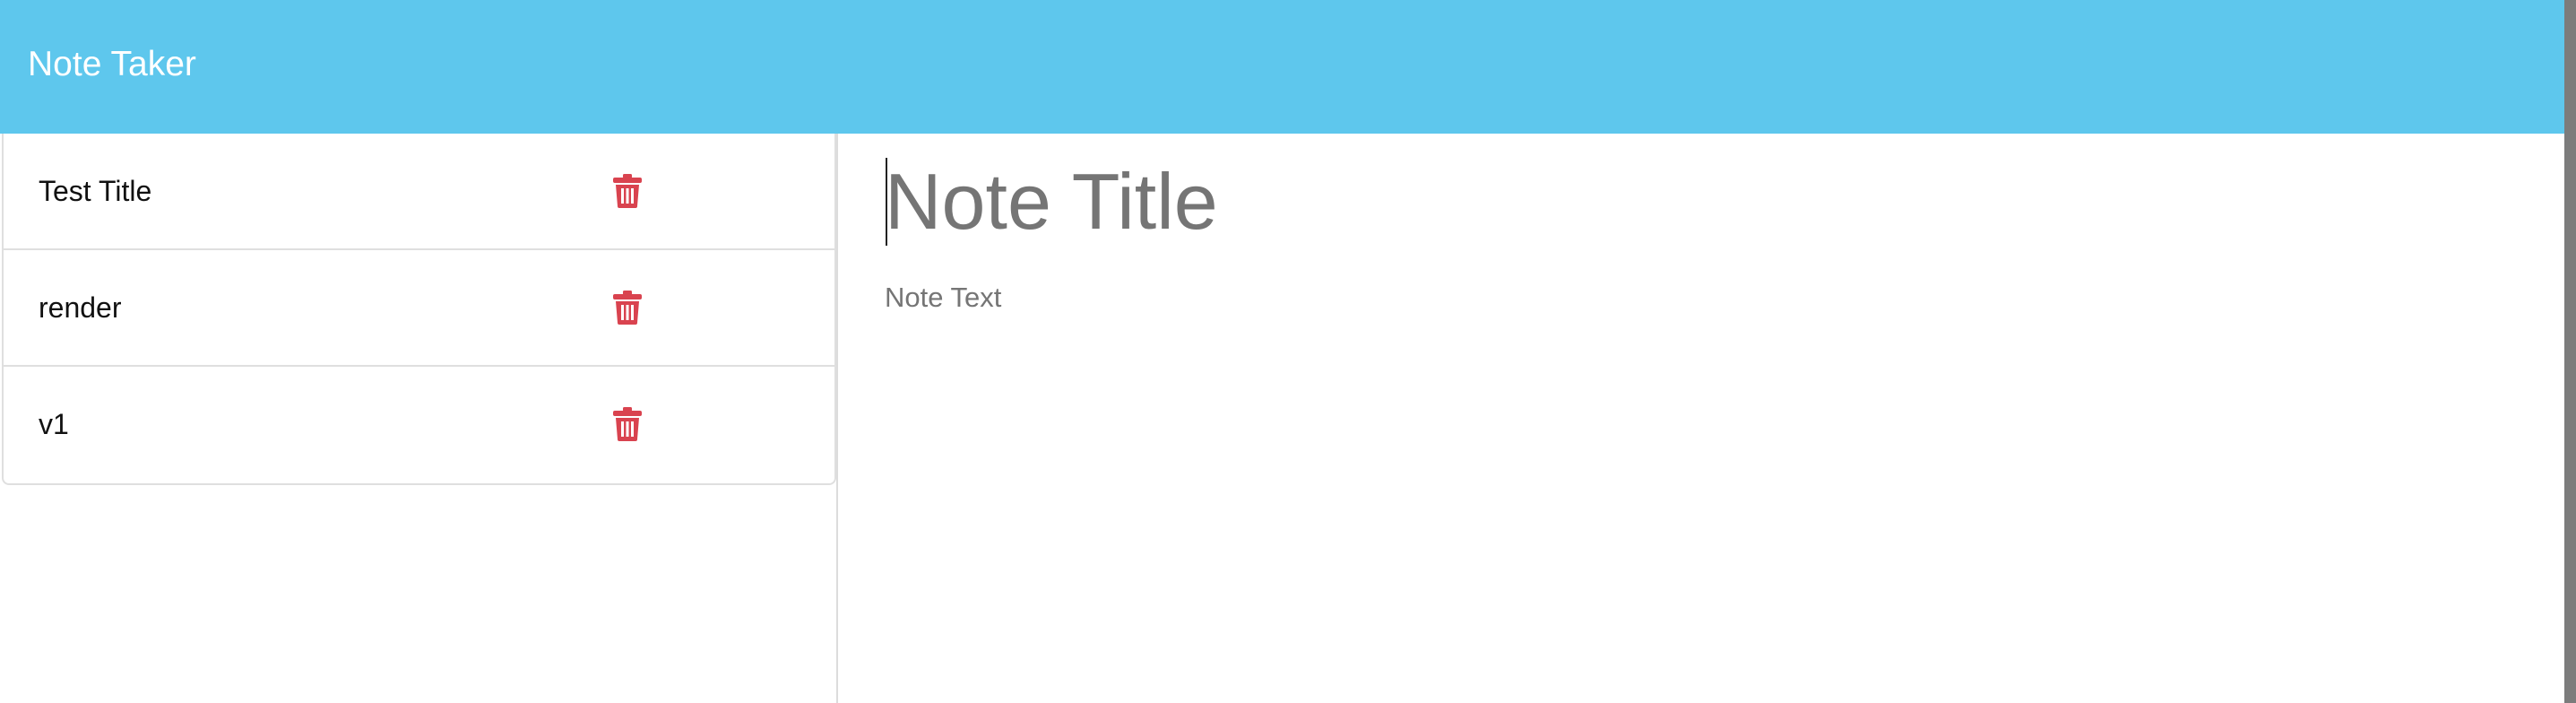  What do you see at coordinates (95, 191) in the screenshot?
I see `note-item-title: Test Title` at bounding box center [95, 191].